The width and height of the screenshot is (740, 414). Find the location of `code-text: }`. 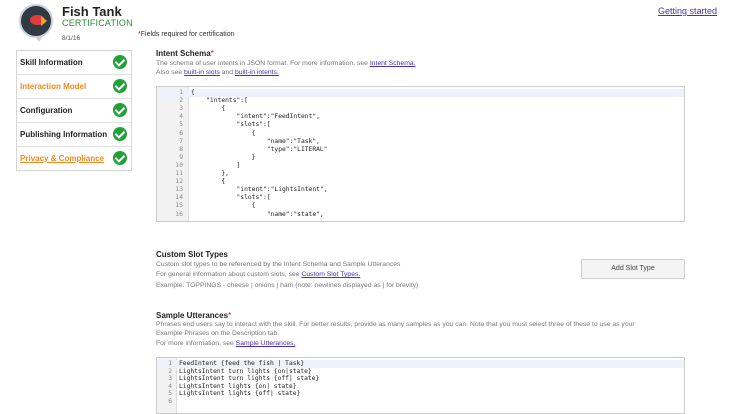

code-text: } is located at coordinates (223, 157).